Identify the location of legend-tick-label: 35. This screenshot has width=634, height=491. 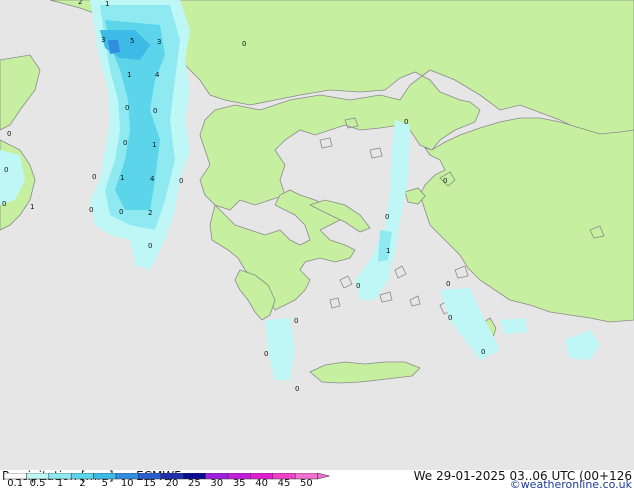
(239, 483).